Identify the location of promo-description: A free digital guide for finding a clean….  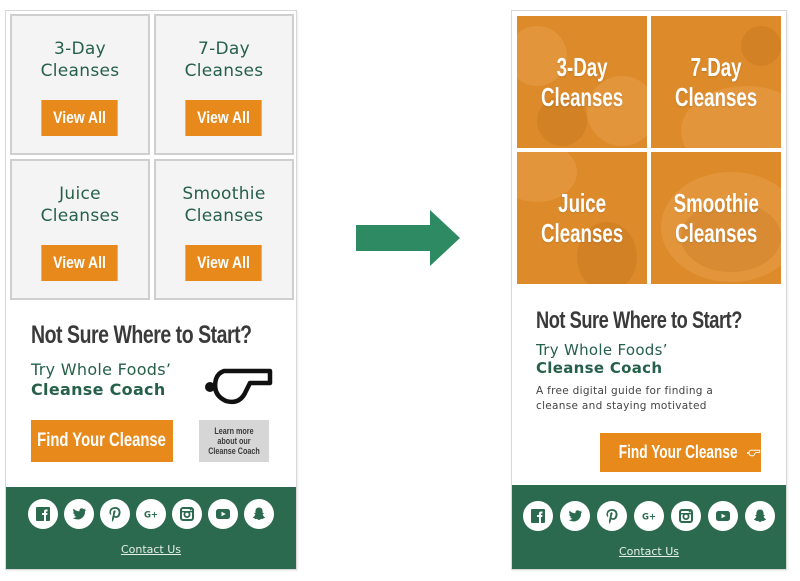
(625, 398).